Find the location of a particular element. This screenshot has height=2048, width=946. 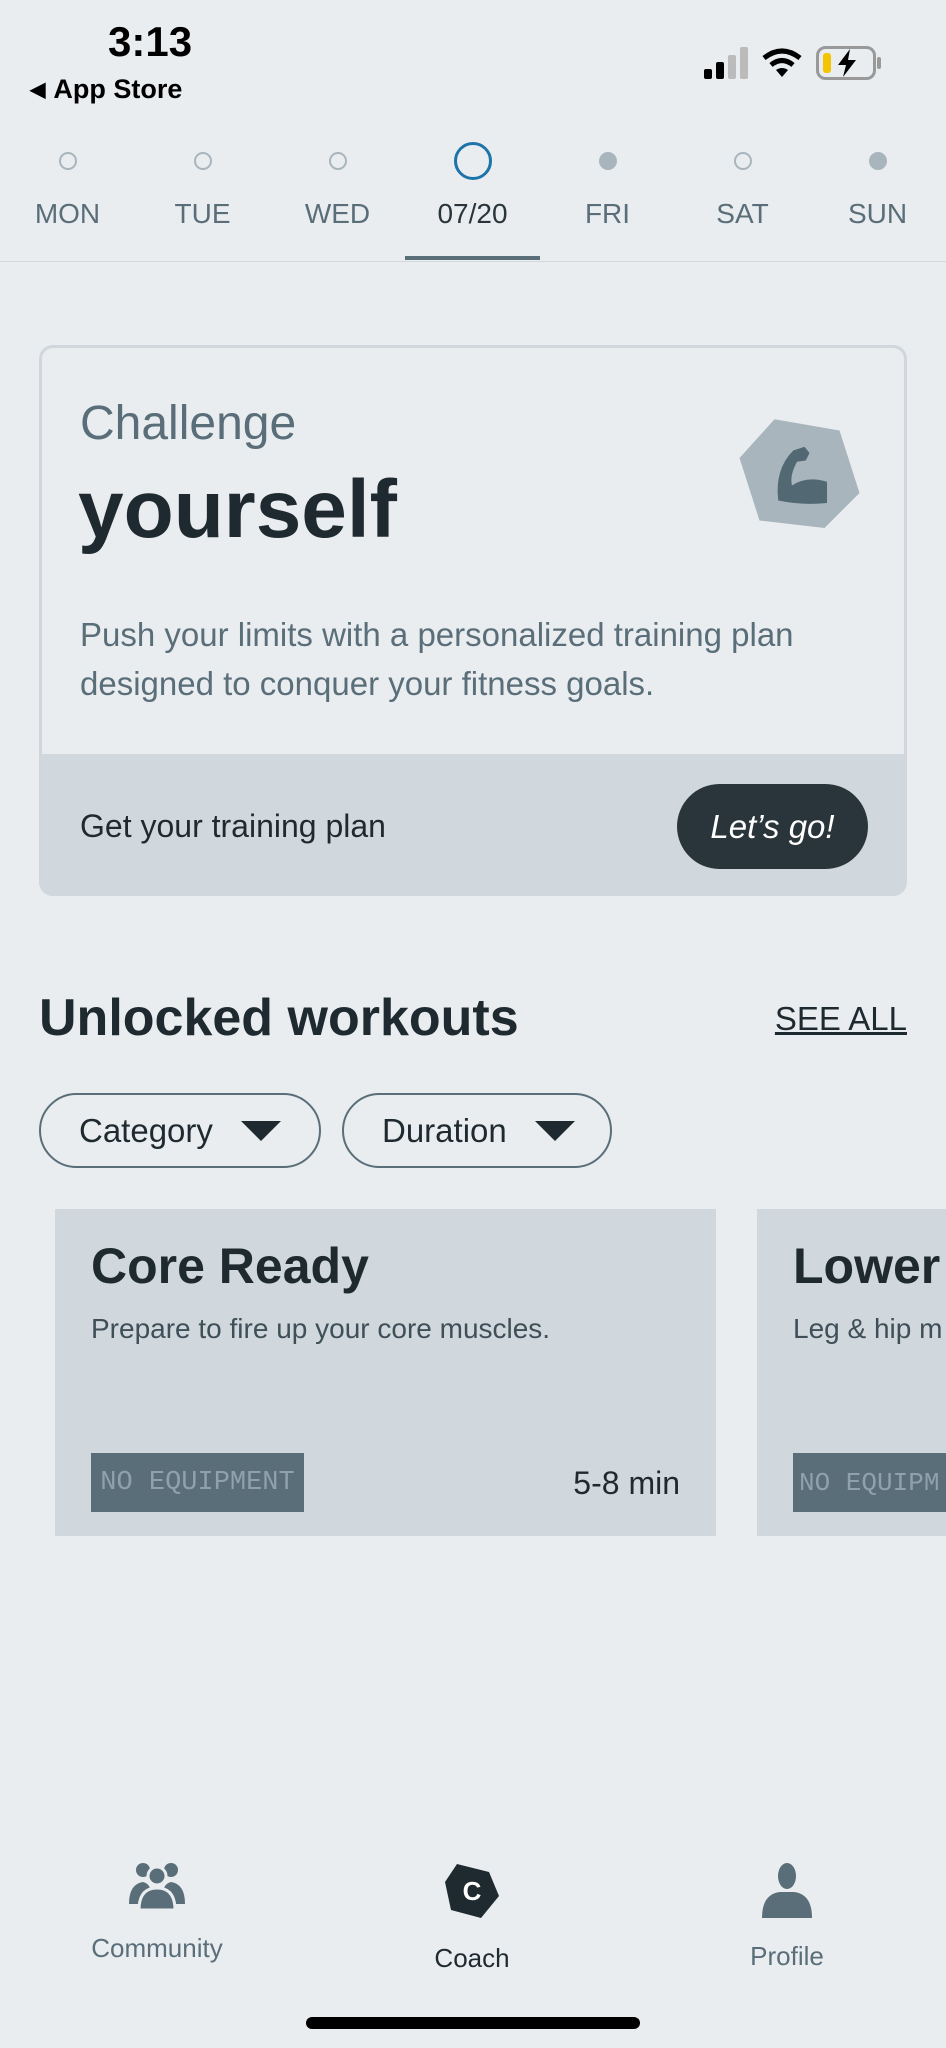

selected-day-underline is located at coordinates (472, 258).